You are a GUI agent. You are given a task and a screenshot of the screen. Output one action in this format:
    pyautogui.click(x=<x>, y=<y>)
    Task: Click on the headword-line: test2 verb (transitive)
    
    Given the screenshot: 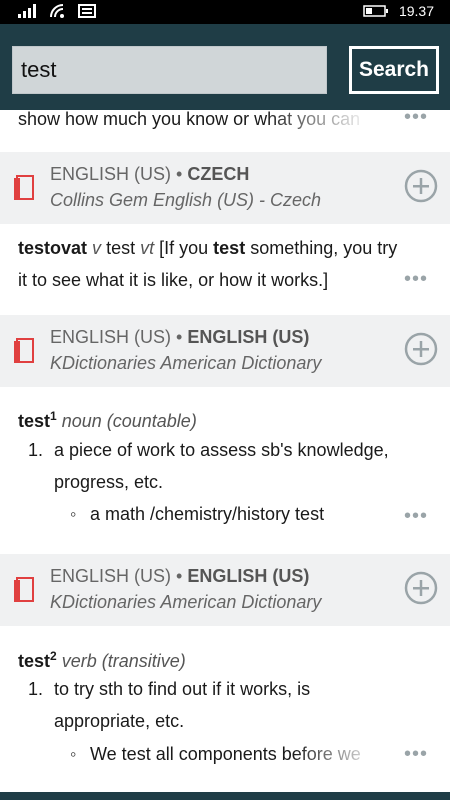 What is the action you would take?
    pyautogui.click(x=102, y=660)
    